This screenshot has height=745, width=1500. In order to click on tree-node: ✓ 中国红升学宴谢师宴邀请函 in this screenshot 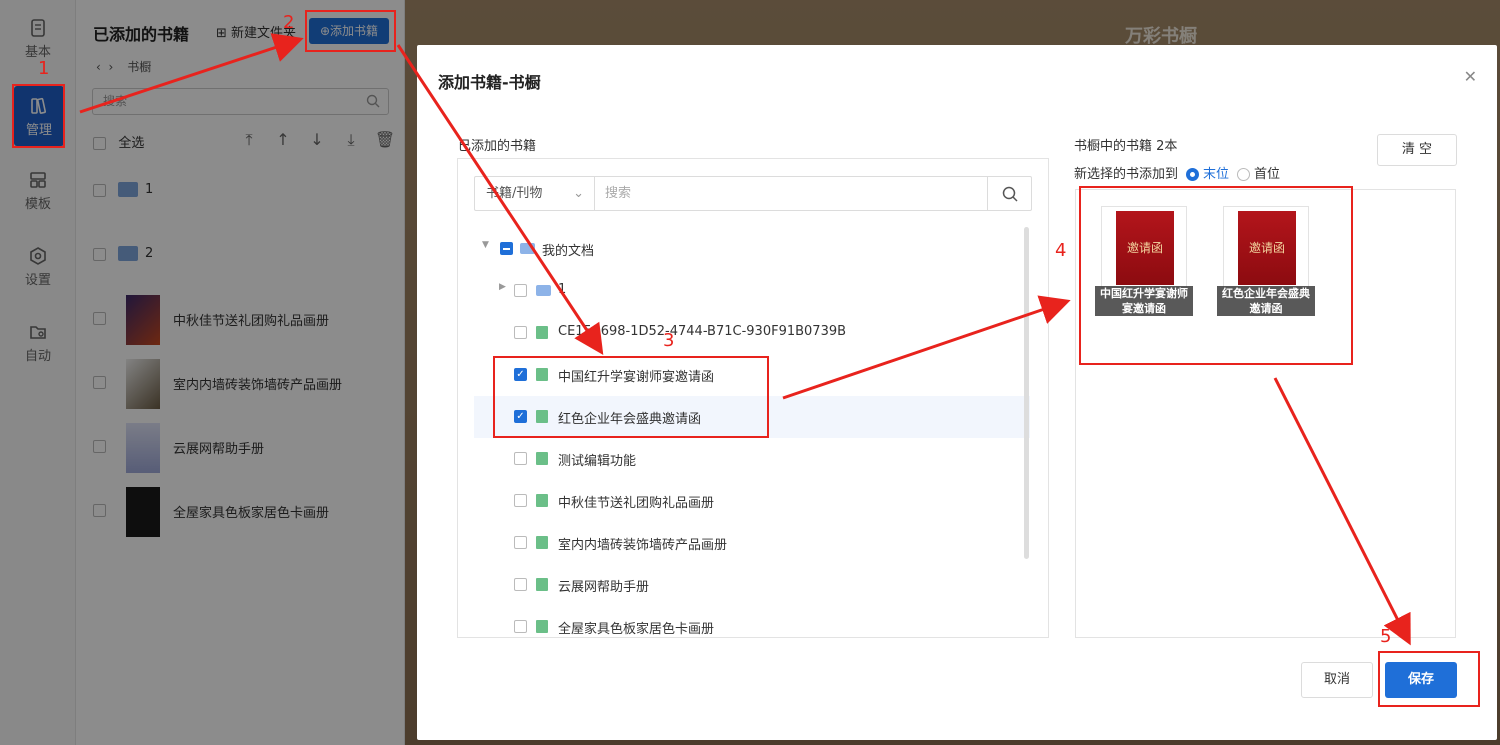, I will do `click(752, 375)`.